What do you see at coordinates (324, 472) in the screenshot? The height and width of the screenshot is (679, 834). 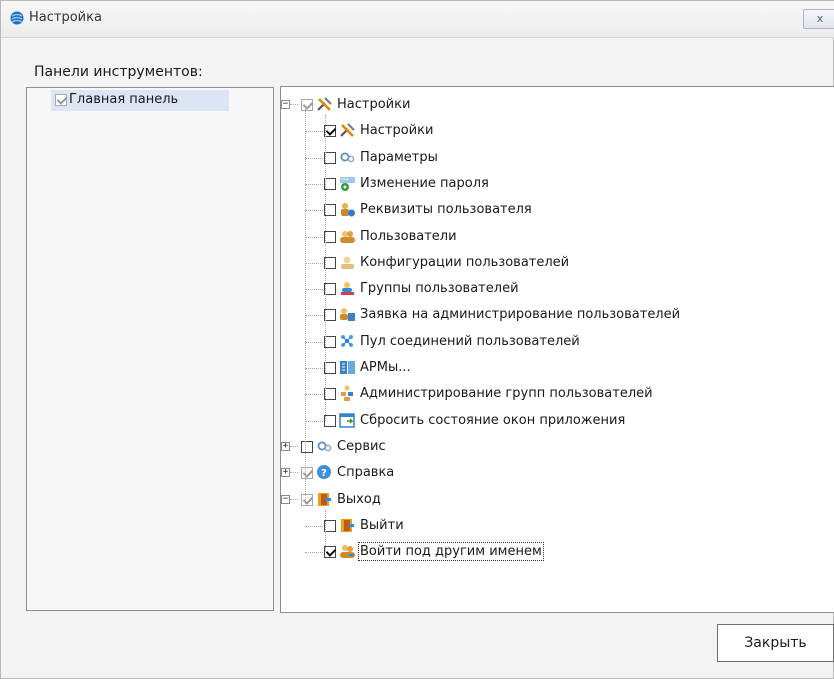 I see `help-icon` at bounding box center [324, 472].